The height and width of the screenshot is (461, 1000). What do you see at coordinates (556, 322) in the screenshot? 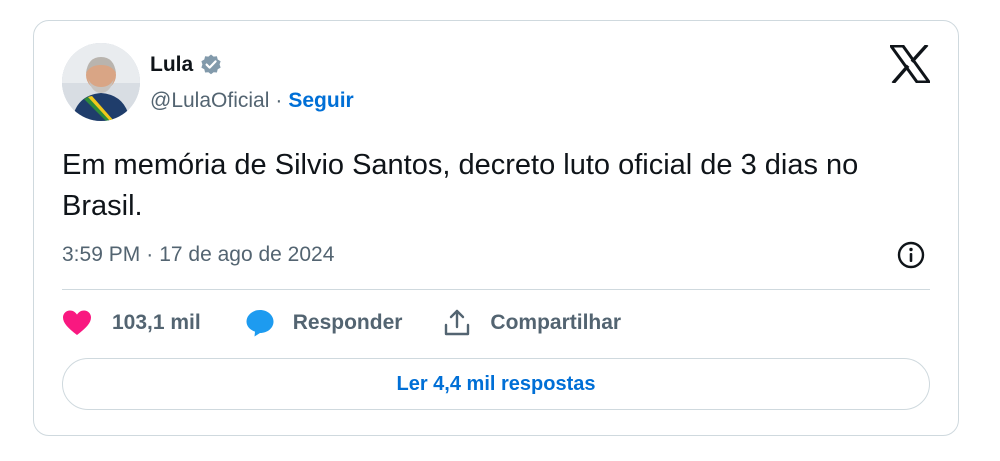
I see `share-label: Compartilhar` at bounding box center [556, 322].